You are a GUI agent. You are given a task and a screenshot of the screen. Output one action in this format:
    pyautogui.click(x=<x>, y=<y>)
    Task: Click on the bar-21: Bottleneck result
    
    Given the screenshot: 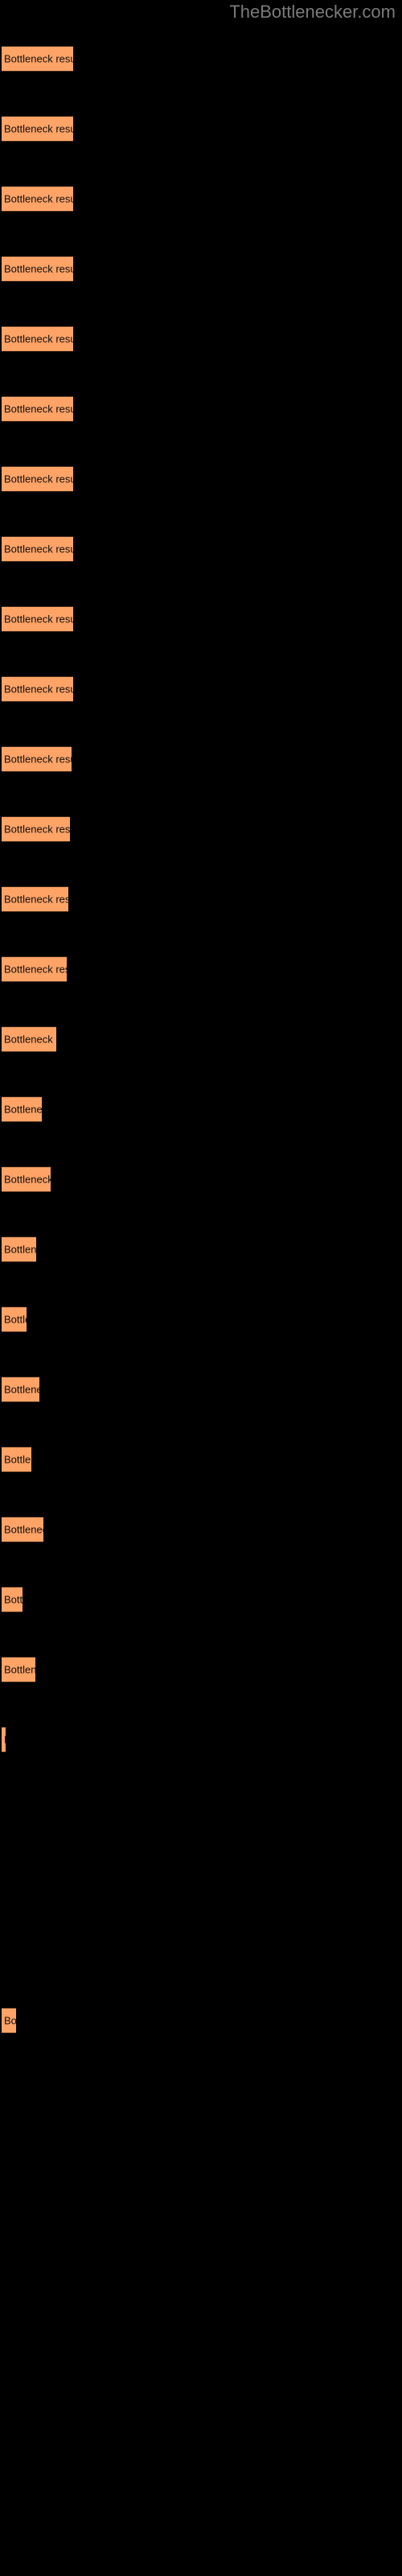 What is the action you would take?
    pyautogui.click(x=22, y=1529)
    